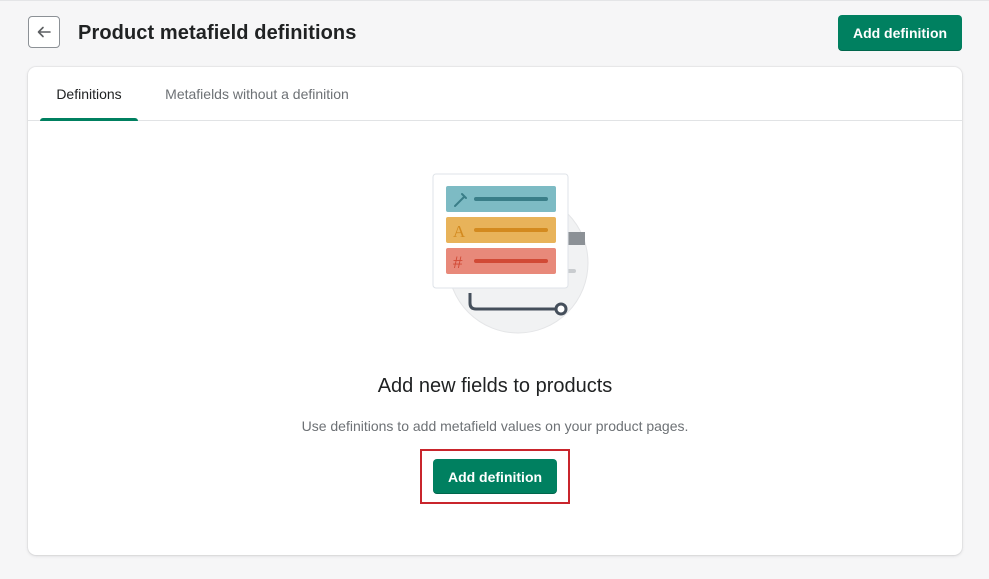 This screenshot has width=989, height=579. Describe the element at coordinates (511, 199) in the screenshot. I see `illustration-teal-line` at that location.